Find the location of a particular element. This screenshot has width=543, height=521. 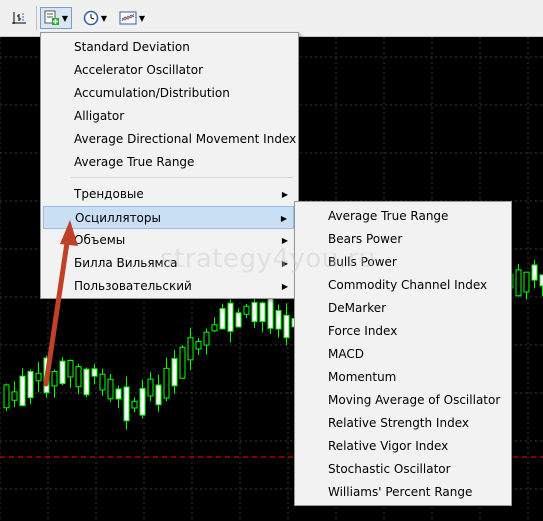

period-separator-button is located at coordinates (19, 18).